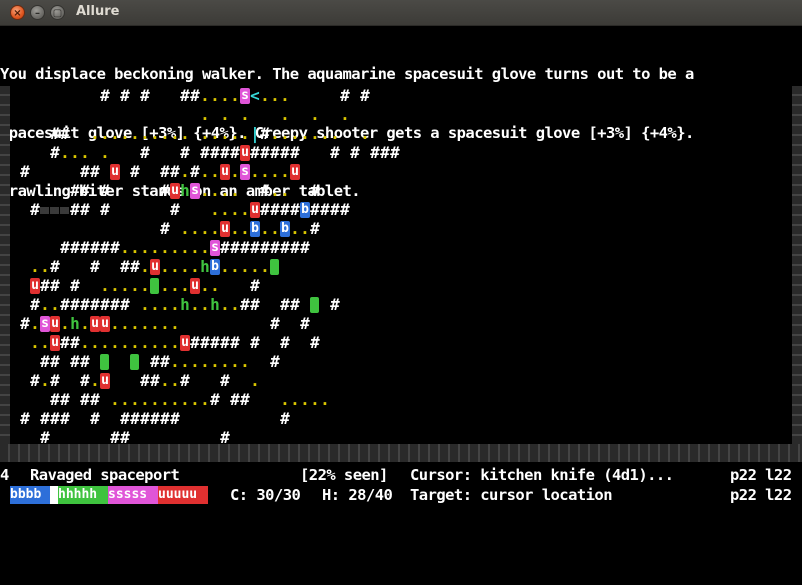  What do you see at coordinates (401, 453) in the screenshot?
I see `map-border-bottom` at bounding box center [401, 453].